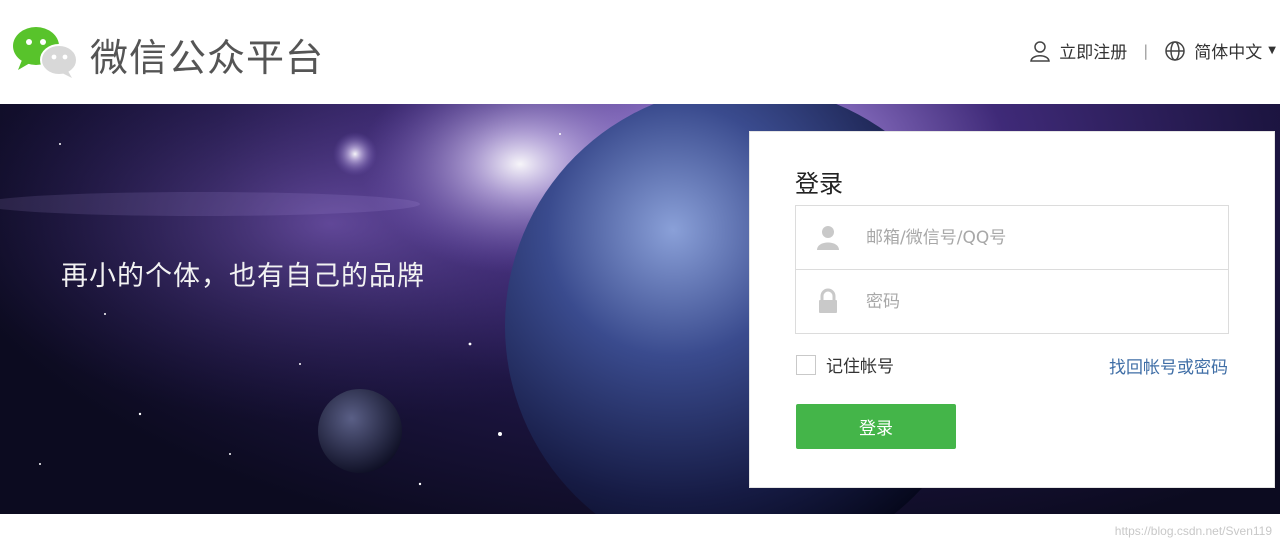  What do you see at coordinates (876, 426) in the screenshot?
I see `login-button: 登录` at bounding box center [876, 426].